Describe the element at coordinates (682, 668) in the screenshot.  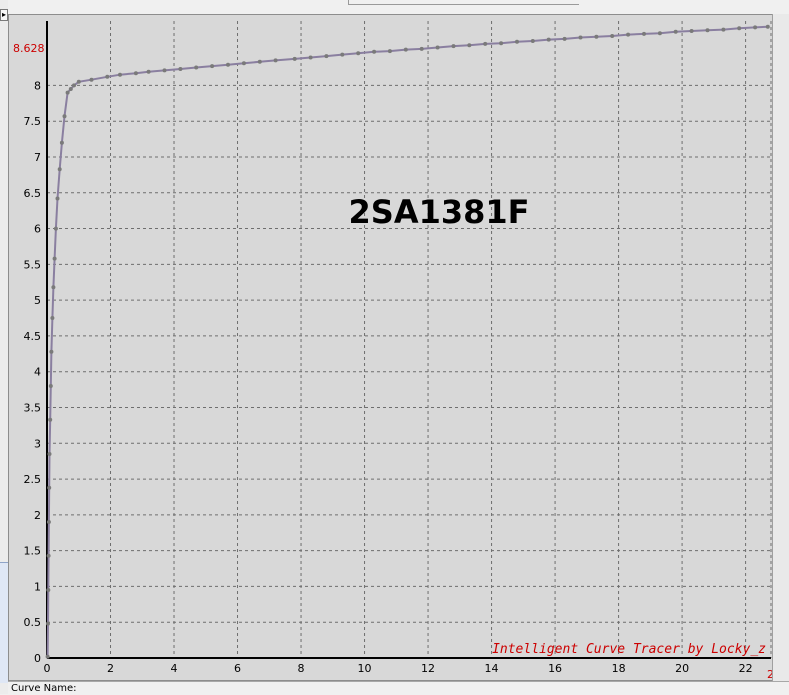
I see `x-tick-label: 20` at that location.